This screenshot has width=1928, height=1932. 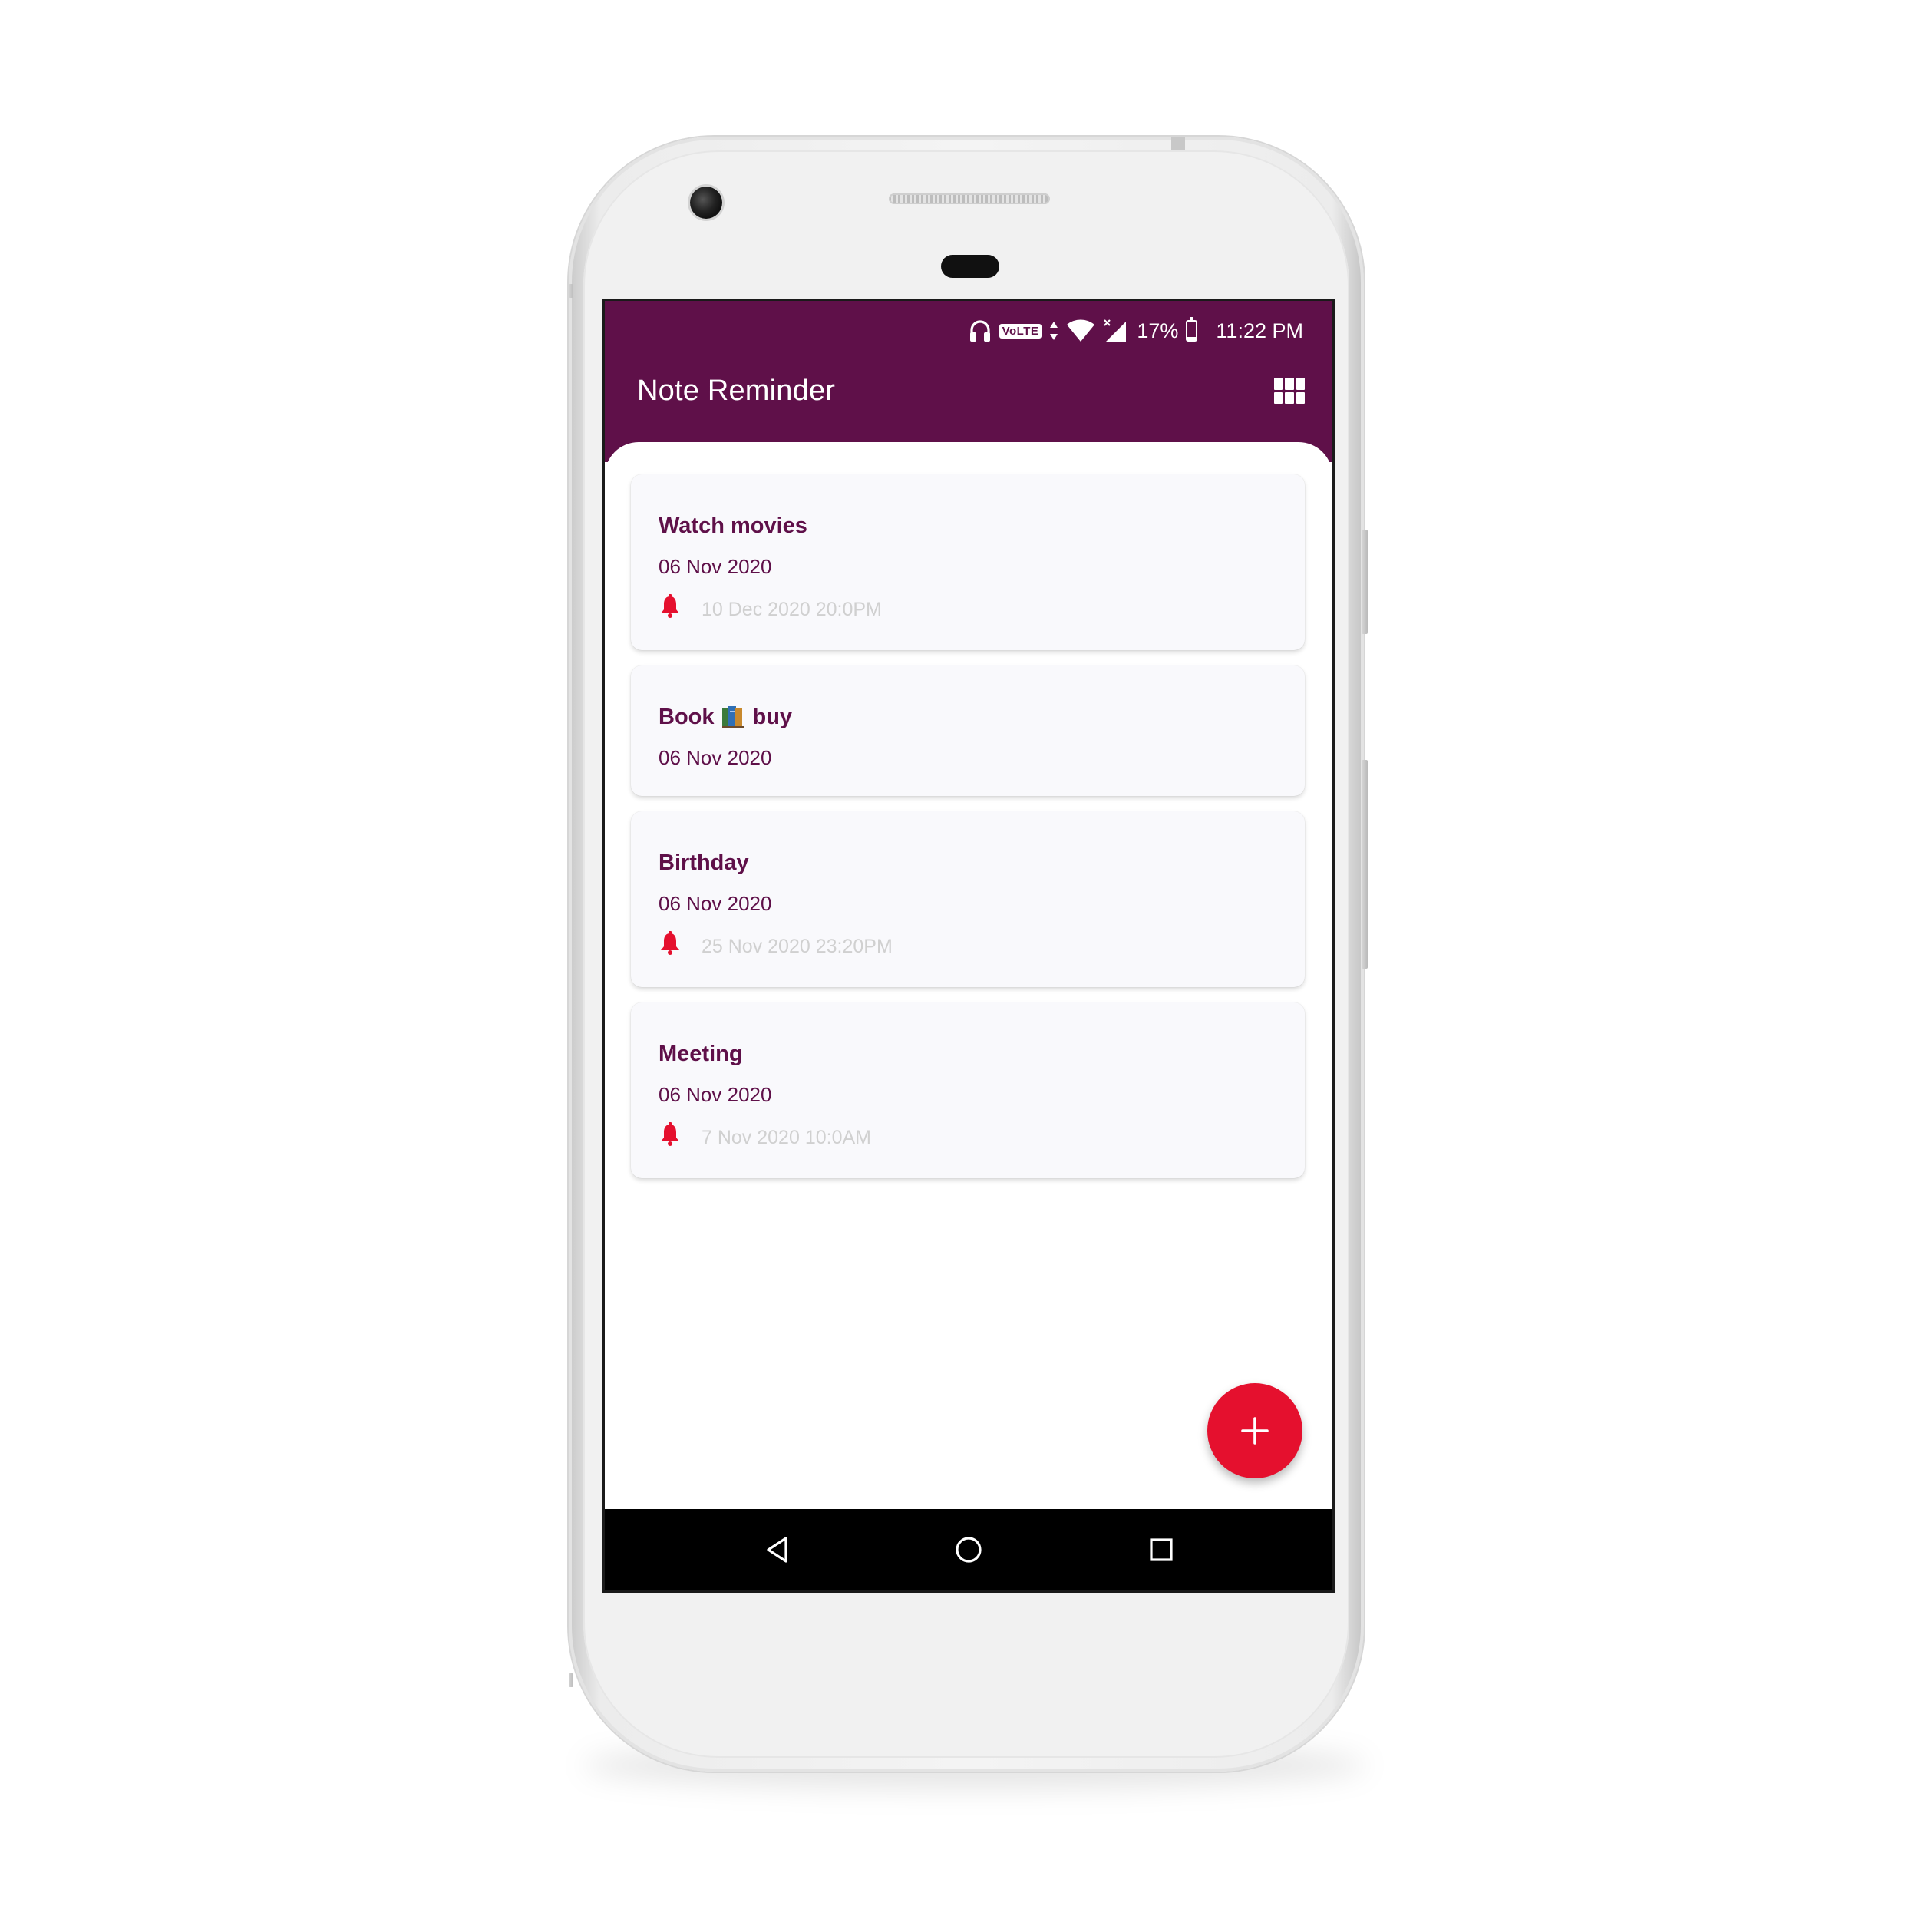 What do you see at coordinates (1081, 330) in the screenshot?
I see `wifi-icon` at bounding box center [1081, 330].